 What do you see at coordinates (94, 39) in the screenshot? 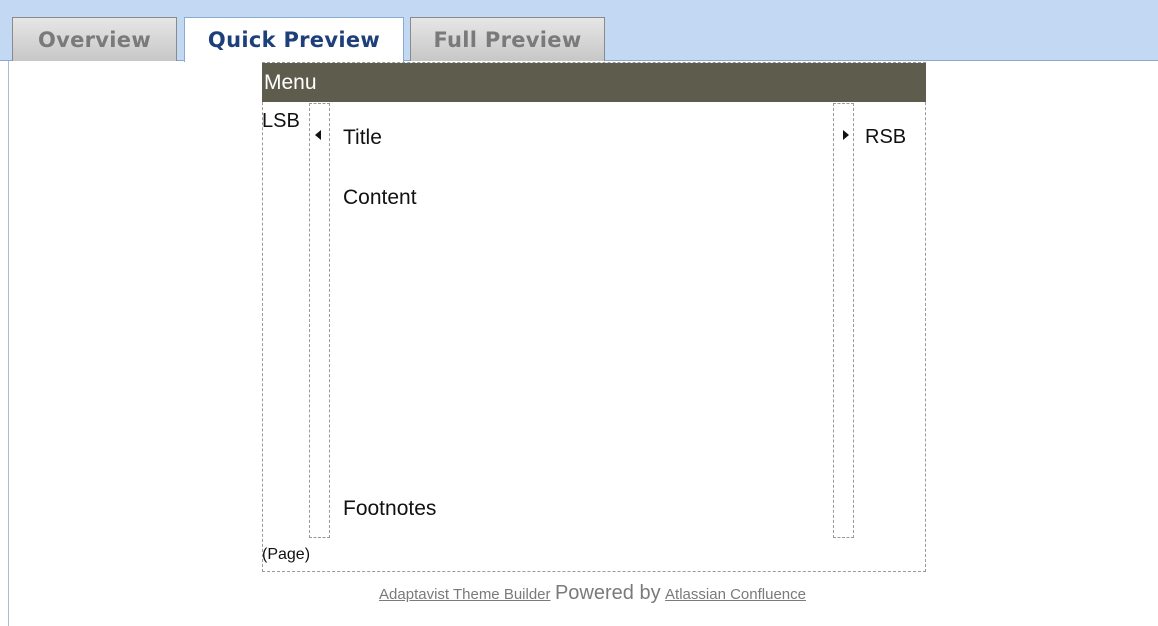
I see `tab-overview: Overview` at bounding box center [94, 39].